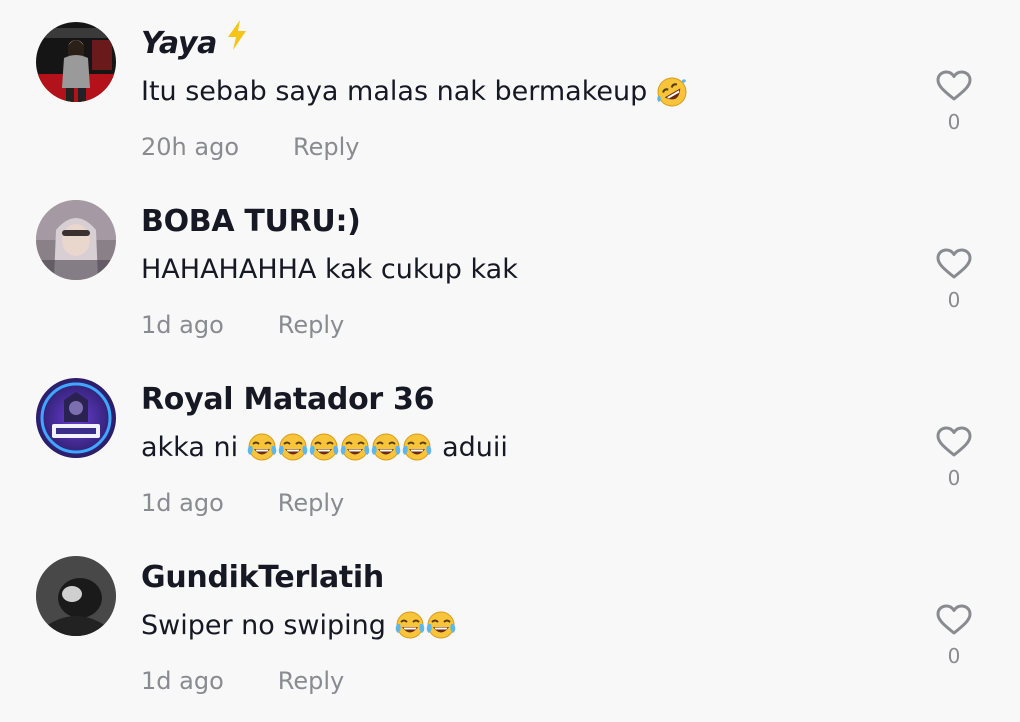 The width and height of the screenshot is (1020, 722). Describe the element at coordinates (262, 578) in the screenshot. I see `username: GundikTerlatih` at that location.